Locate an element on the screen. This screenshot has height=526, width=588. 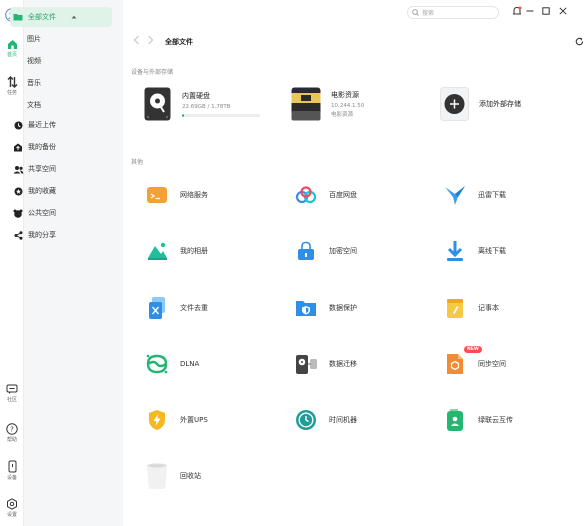
rail-help-label: 帮助 is located at coordinates (11, 440).